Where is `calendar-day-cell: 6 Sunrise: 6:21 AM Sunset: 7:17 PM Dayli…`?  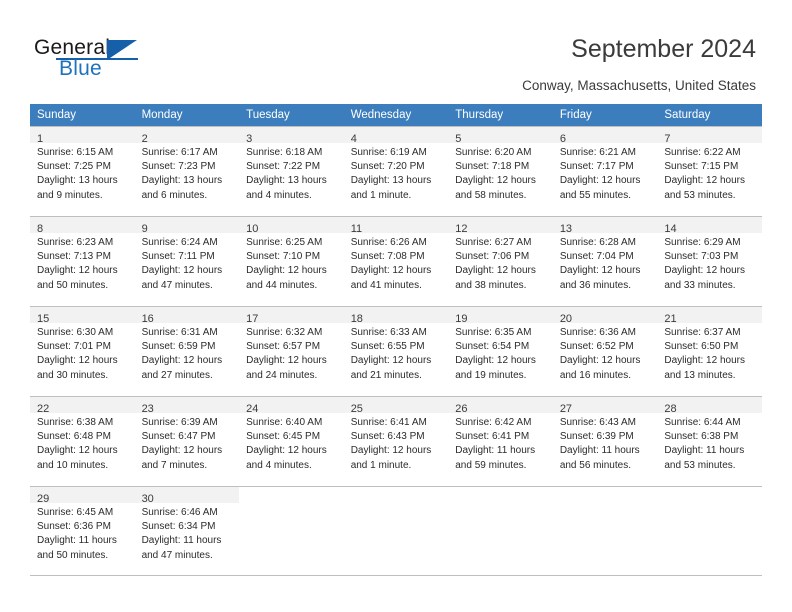
calendar-day-cell: 6 Sunrise: 6:21 AM Sunset: 7:17 PM Dayli… is located at coordinates (605, 171).